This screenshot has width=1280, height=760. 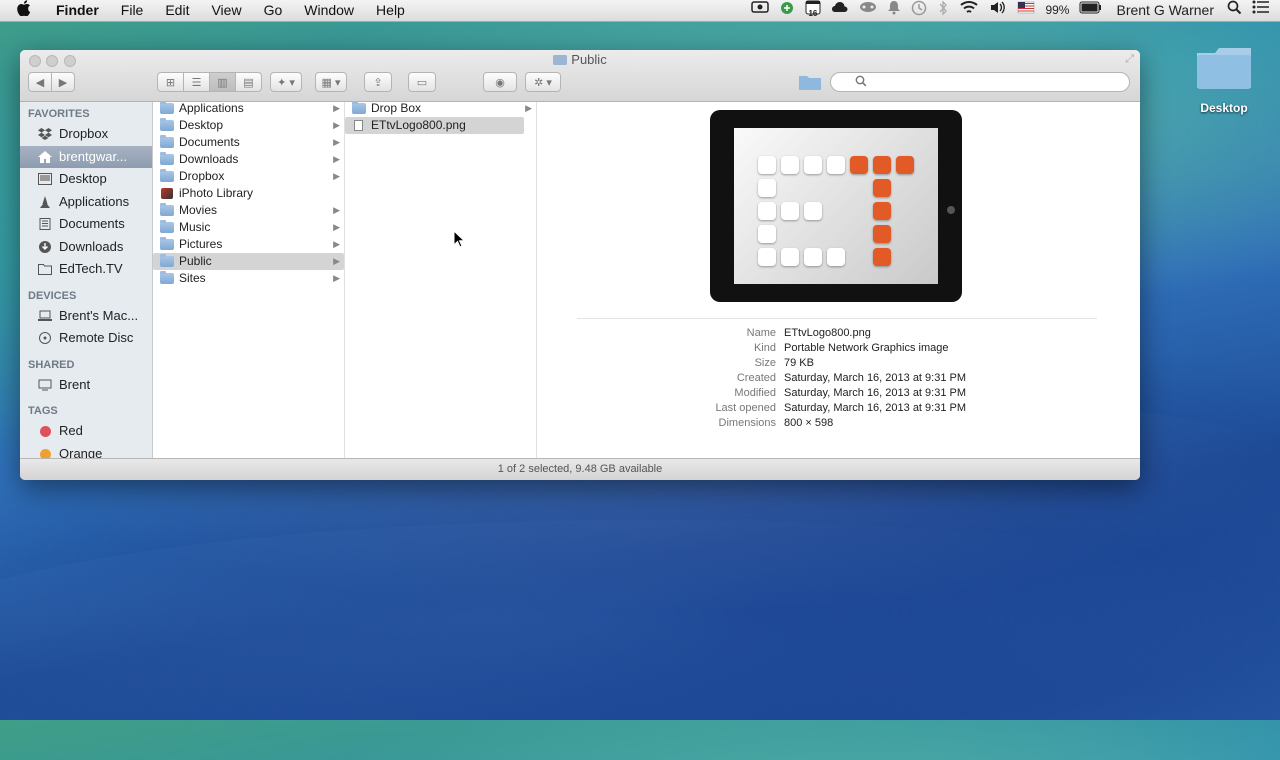 I want to click on info-value: Portable Network Graphics image, so click(x=866, y=348).